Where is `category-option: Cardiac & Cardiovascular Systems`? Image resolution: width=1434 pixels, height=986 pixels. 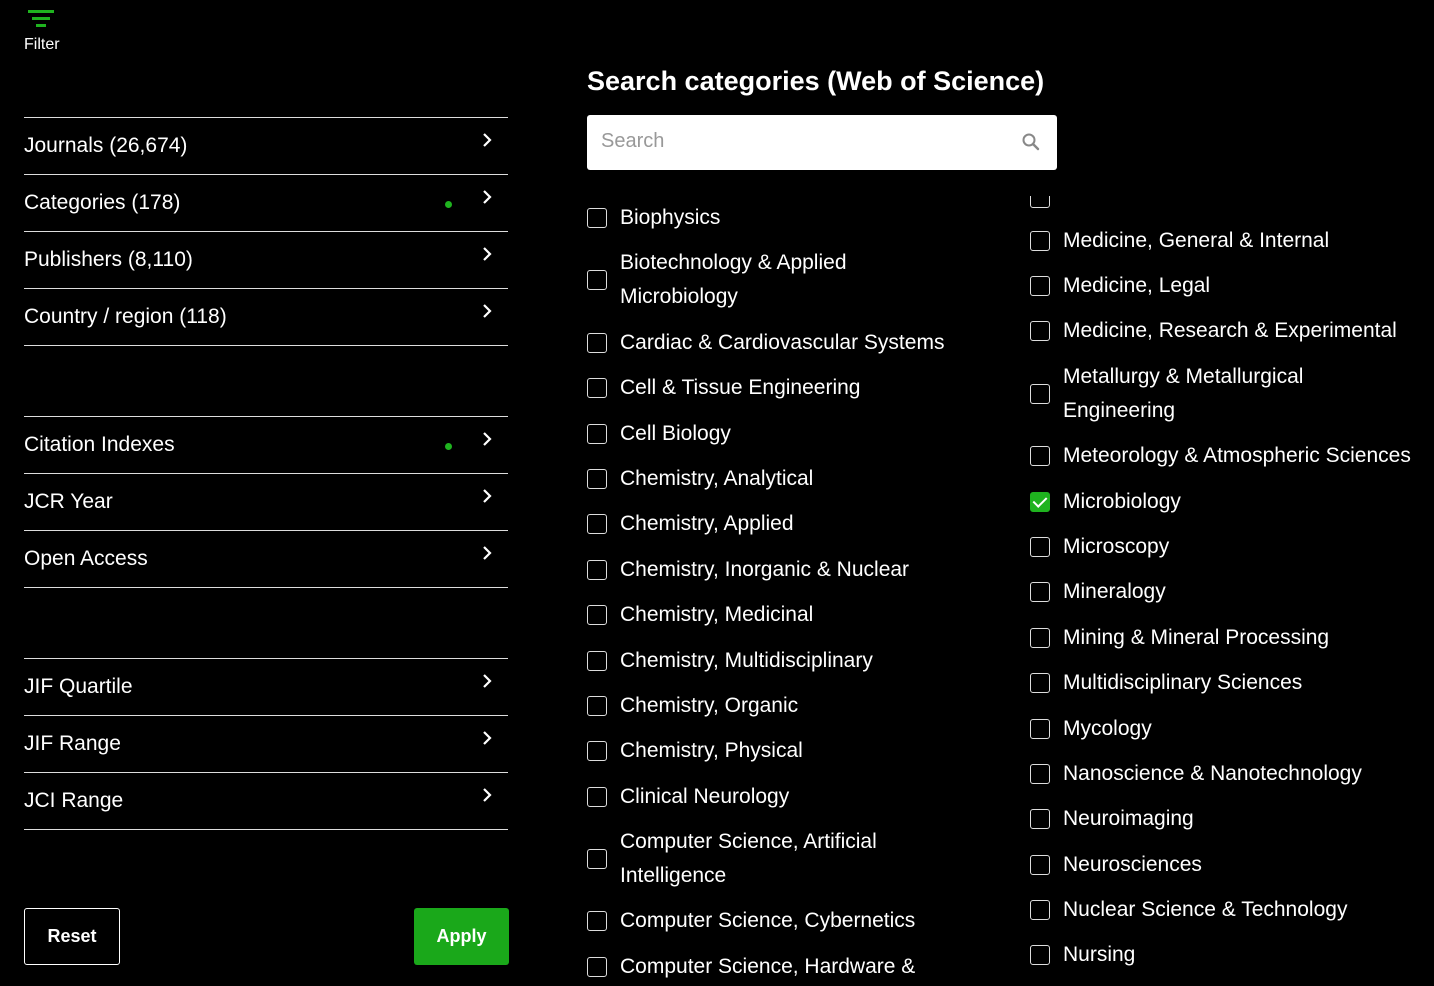
category-option: Cardiac & Cardiovascular Systems is located at coordinates (765, 343).